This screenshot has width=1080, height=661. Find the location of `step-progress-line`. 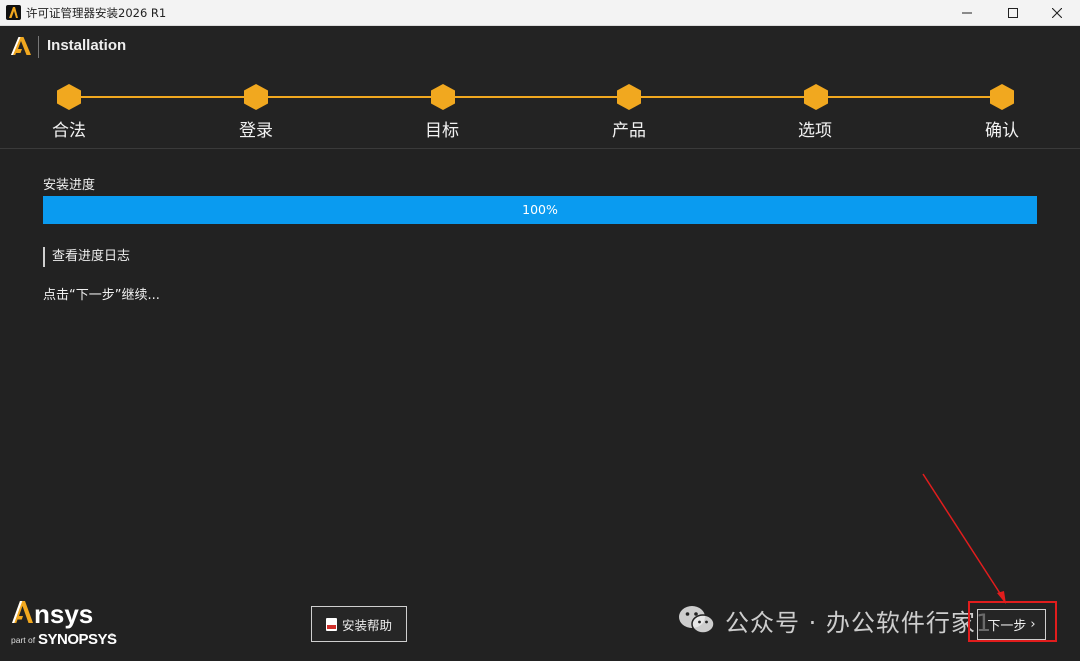

step-progress-line is located at coordinates (535, 97).